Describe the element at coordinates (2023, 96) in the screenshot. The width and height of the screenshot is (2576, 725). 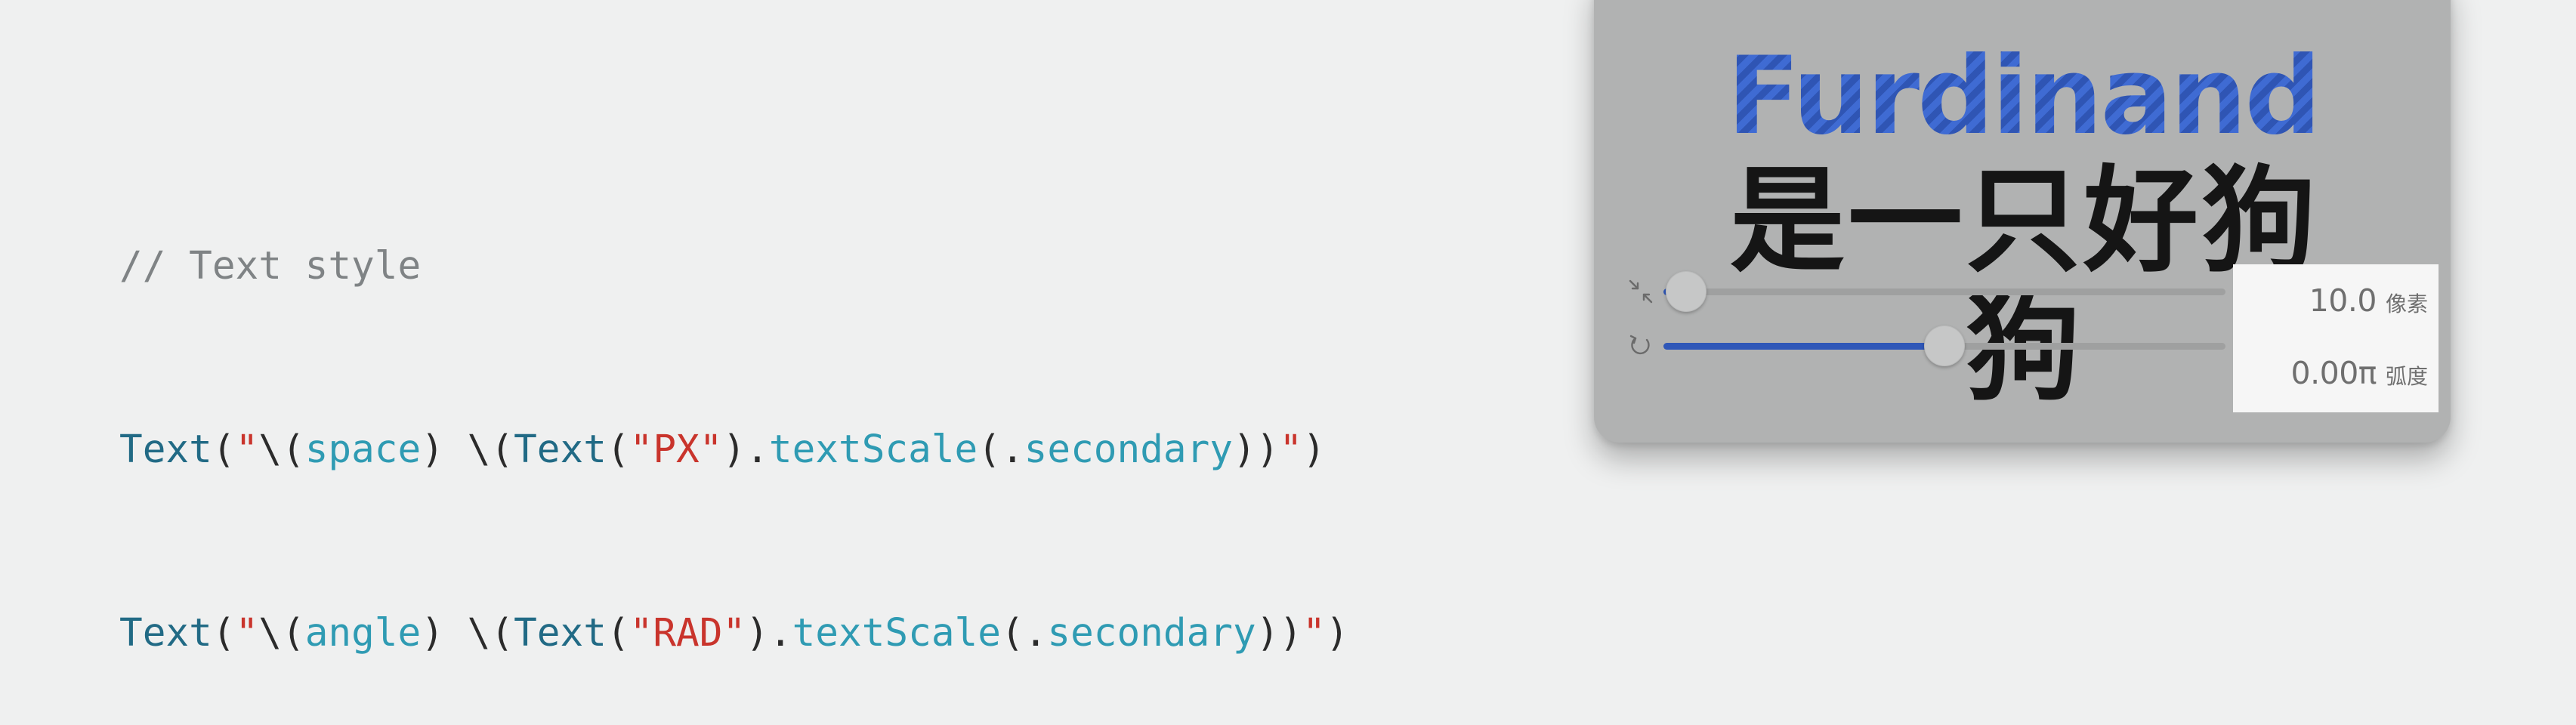
I see `preview-title-latin: Furdinand` at that location.